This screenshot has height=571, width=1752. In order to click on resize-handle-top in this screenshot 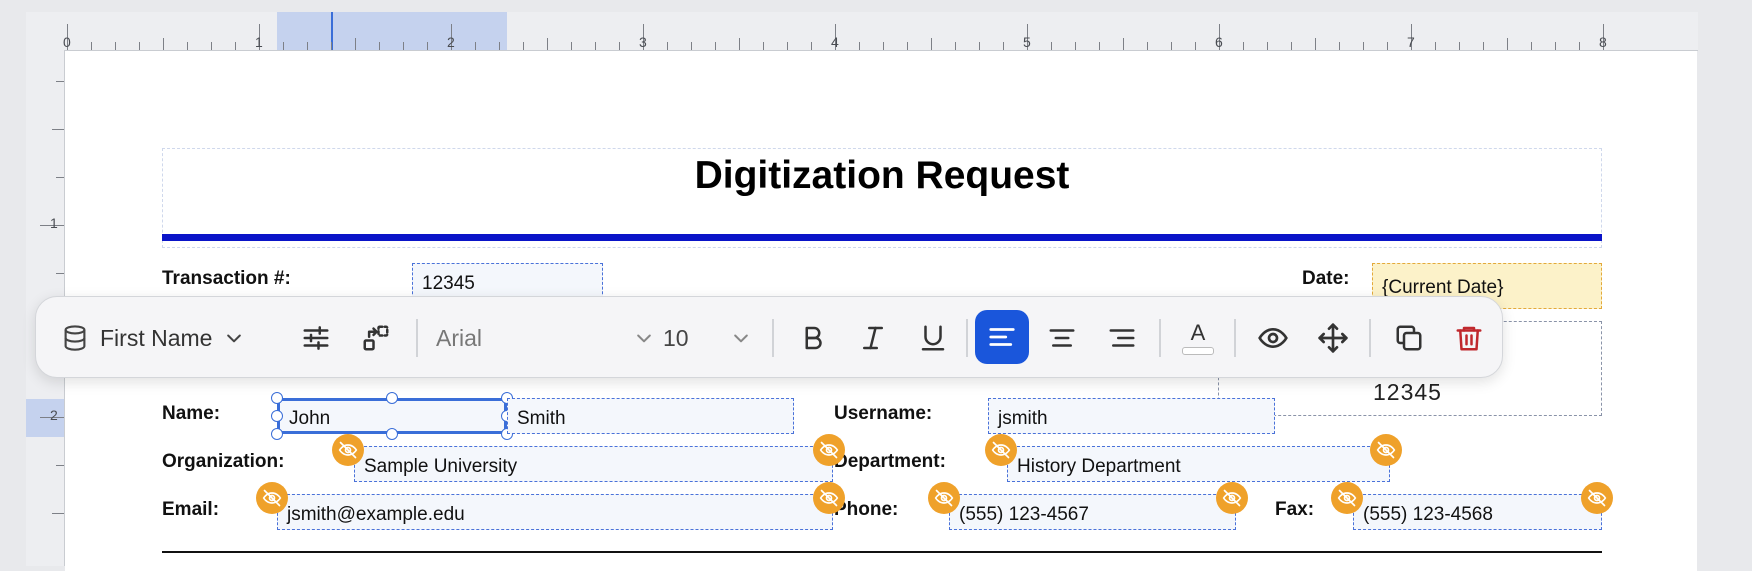, I will do `click(392, 398)`.